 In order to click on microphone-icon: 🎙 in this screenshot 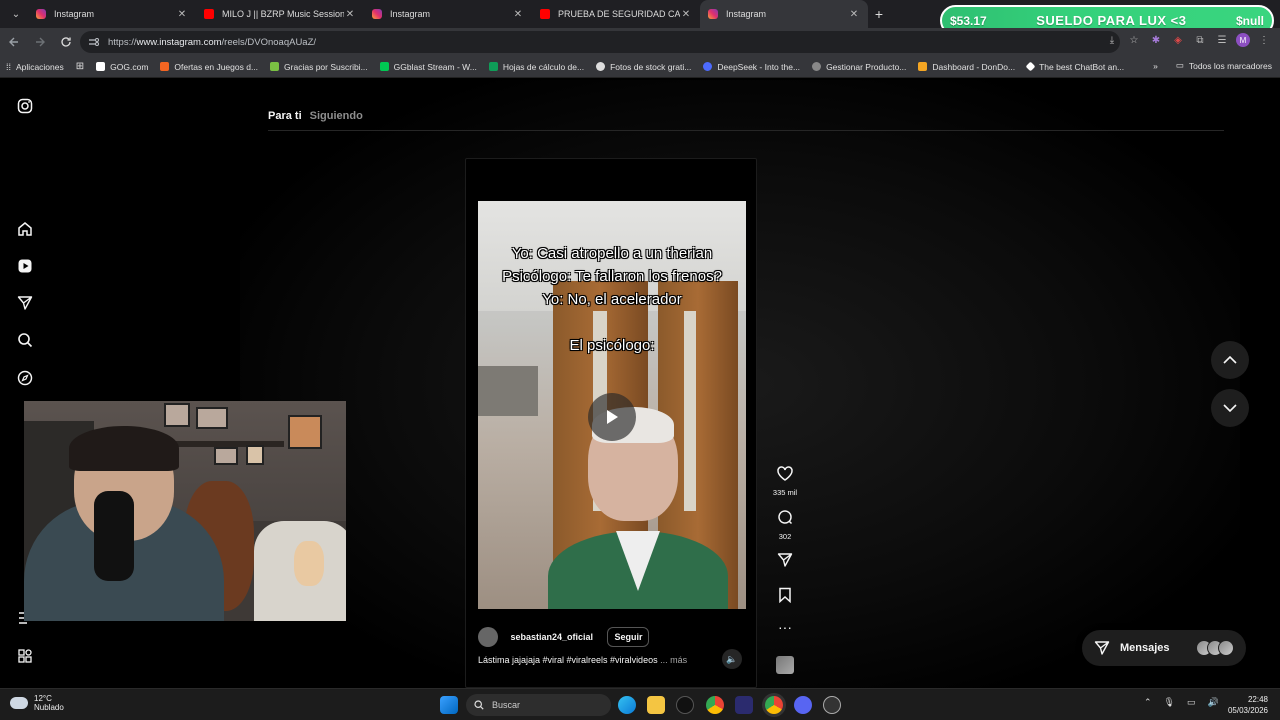, I will do `click(1169, 702)`.